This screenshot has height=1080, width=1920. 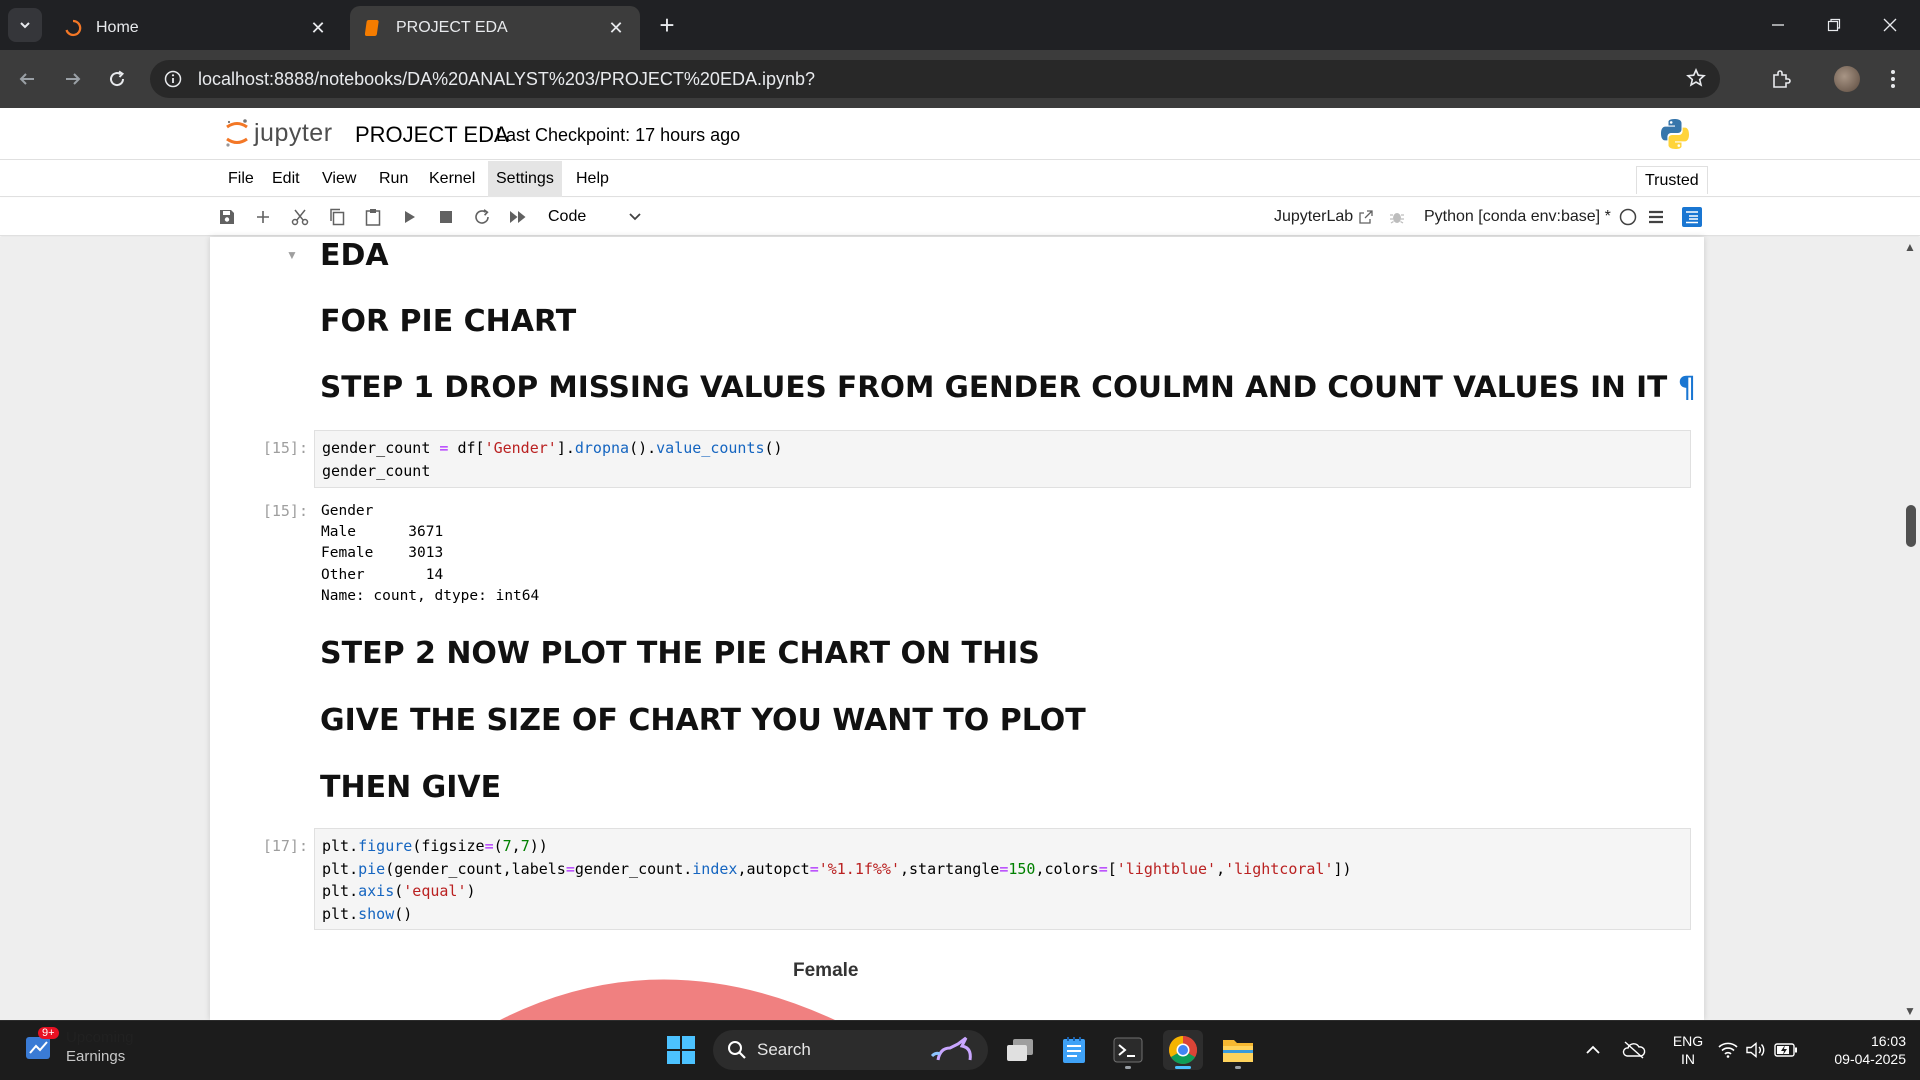 I want to click on restart-run-all-button, so click(x=518, y=217).